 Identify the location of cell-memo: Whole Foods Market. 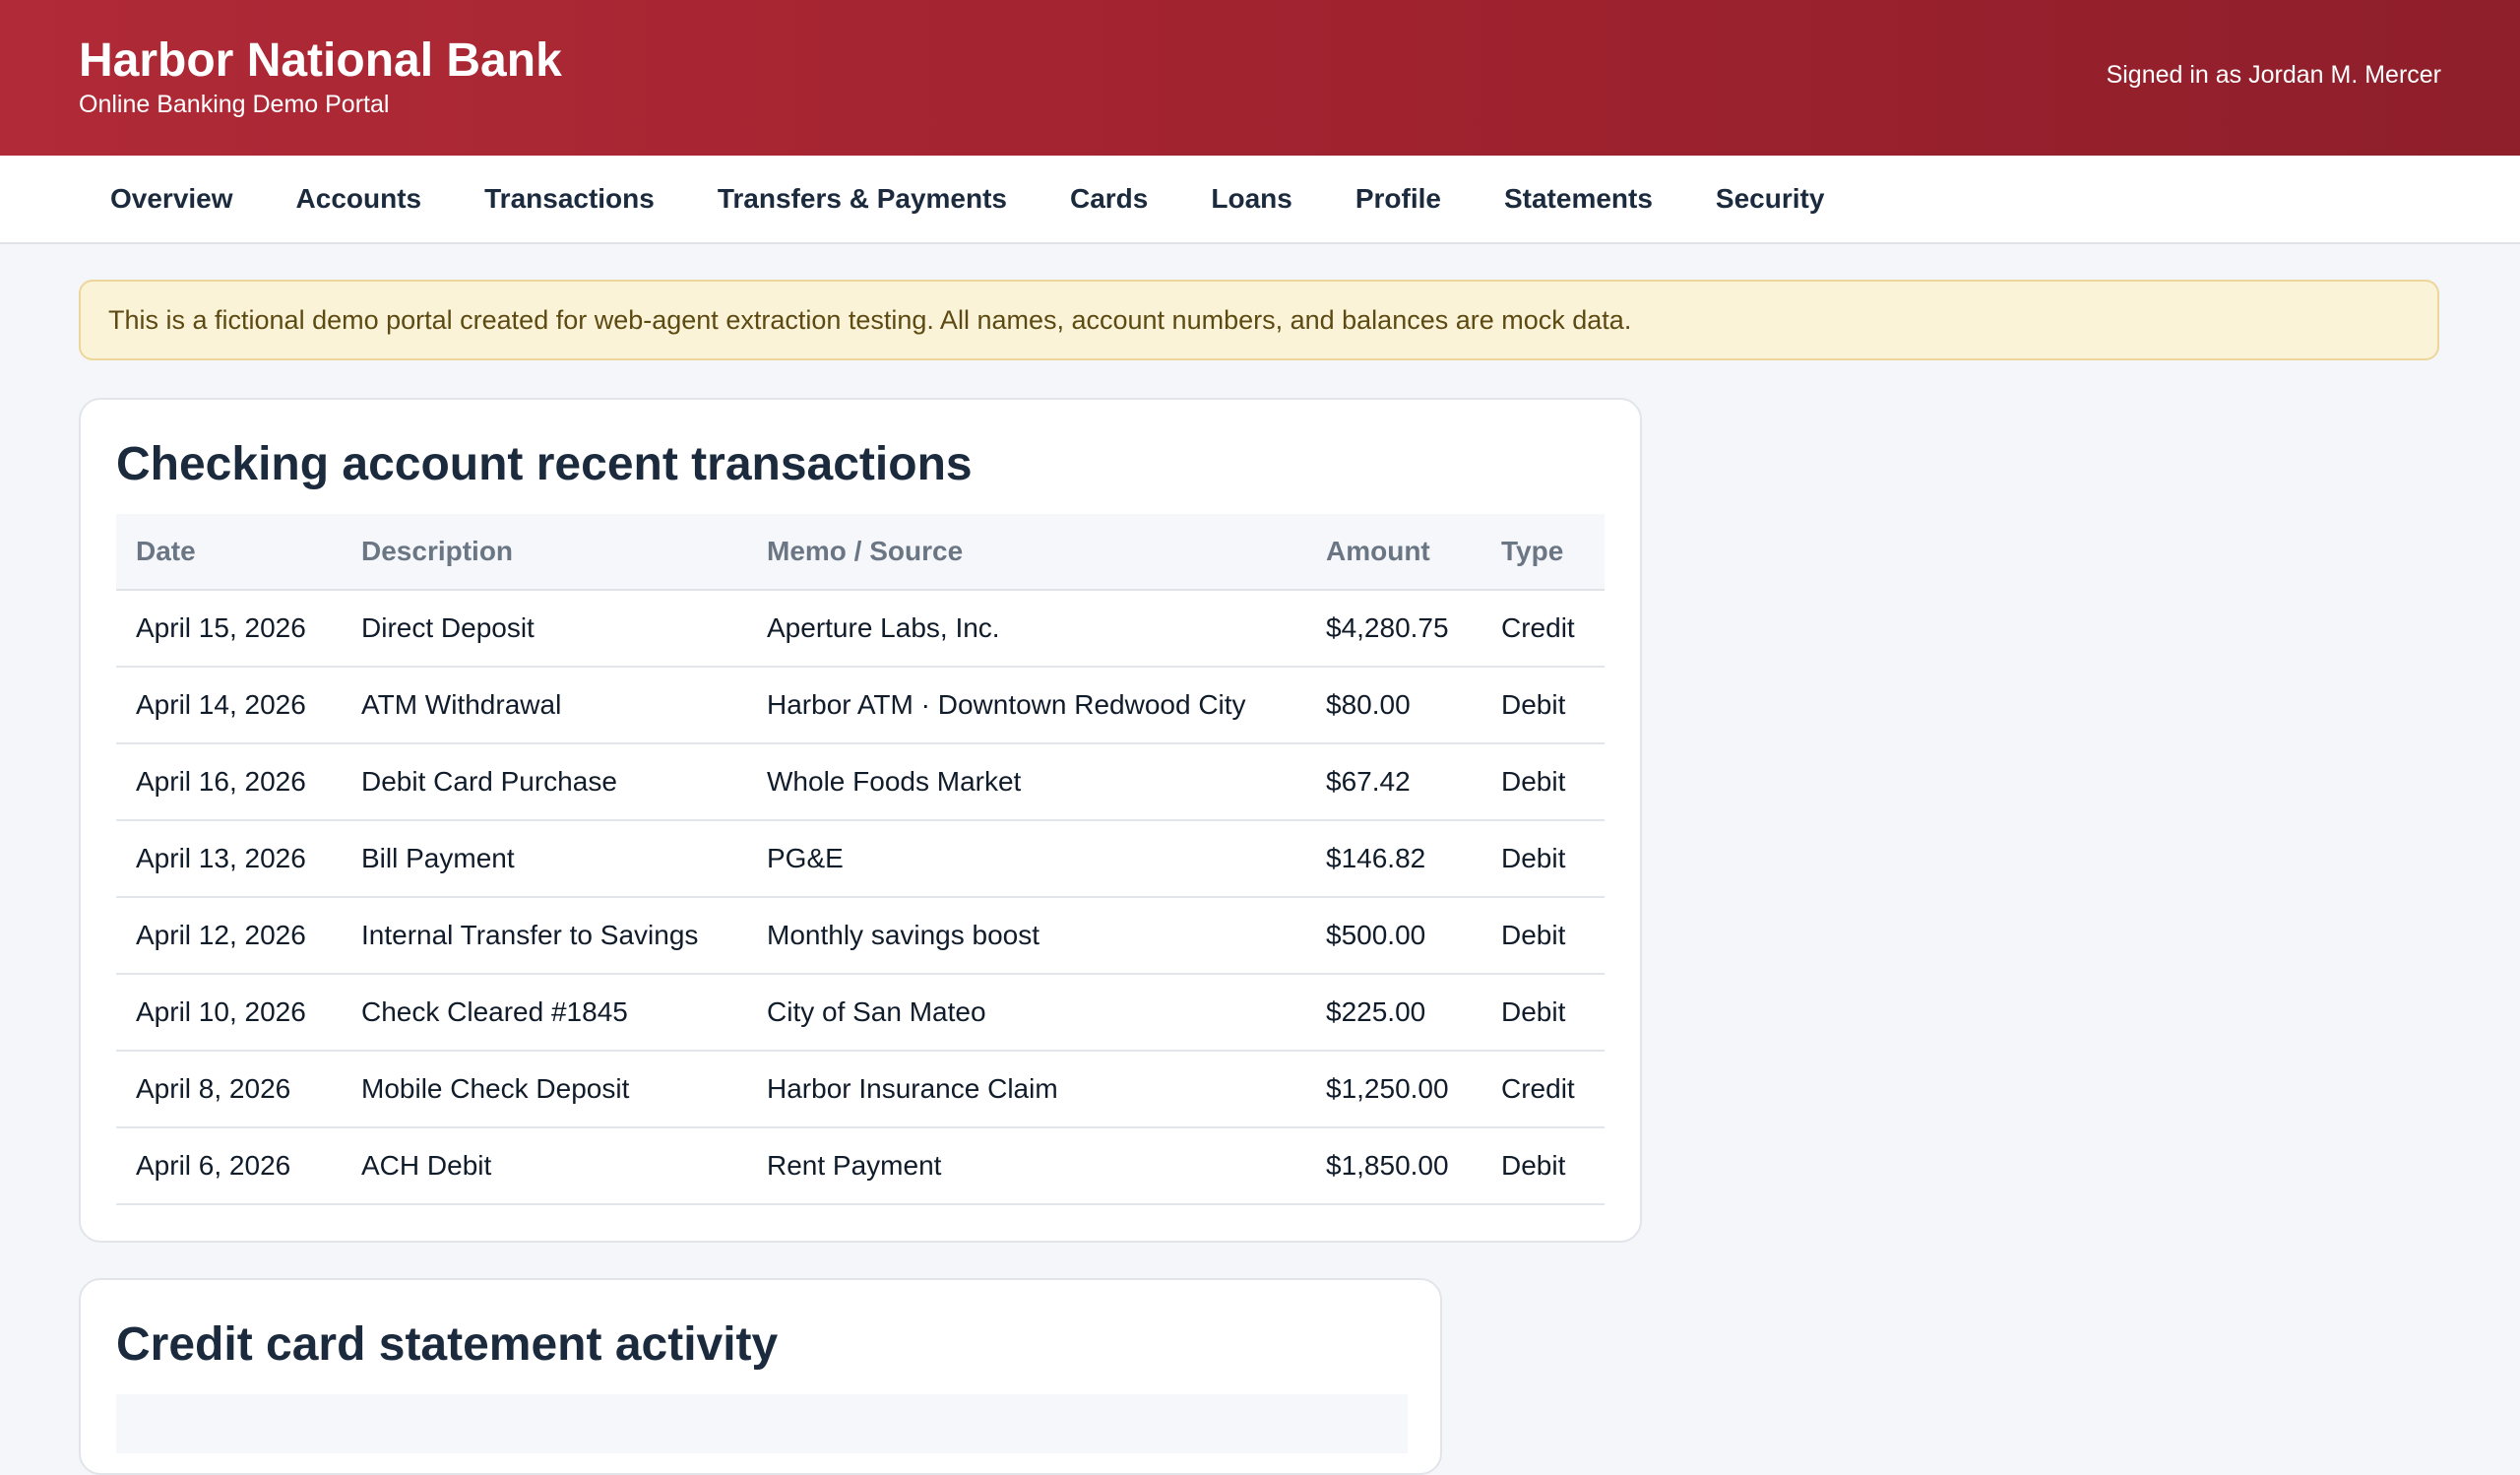
(1026, 782).